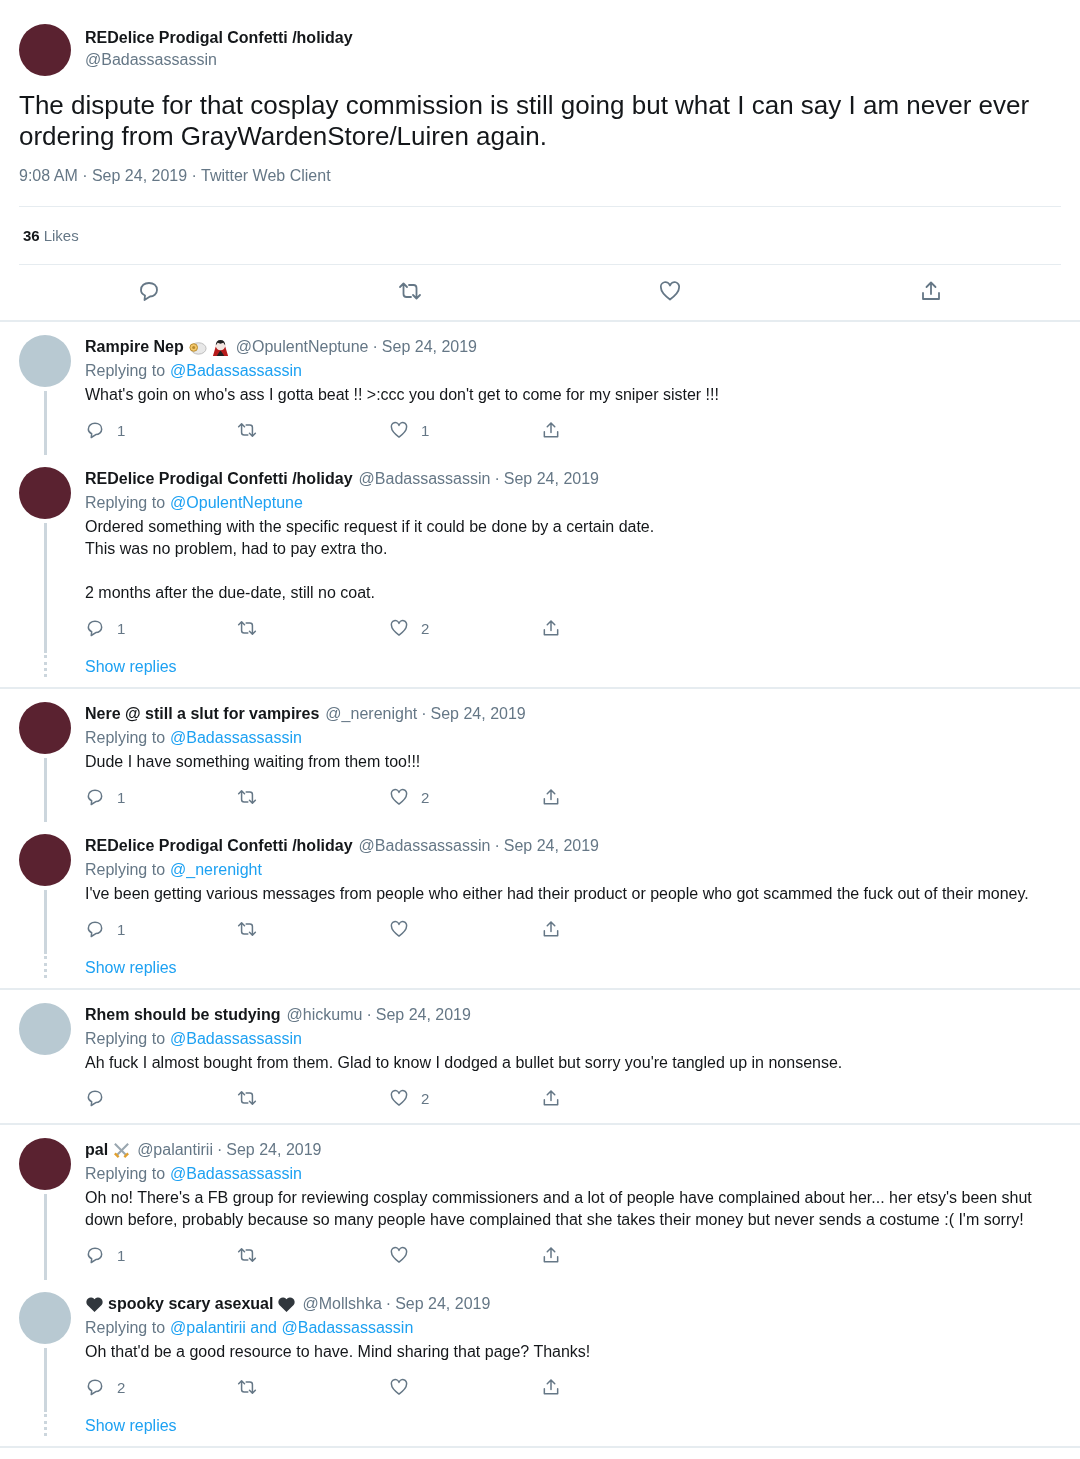  I want to click on author-handle: @Mollshka, so click(342, 1304).